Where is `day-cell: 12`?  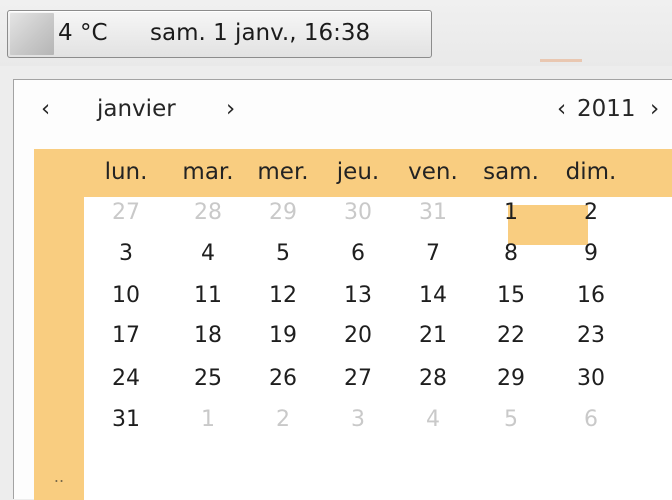 day-cell: 12 is located at coordinates (283, 296).